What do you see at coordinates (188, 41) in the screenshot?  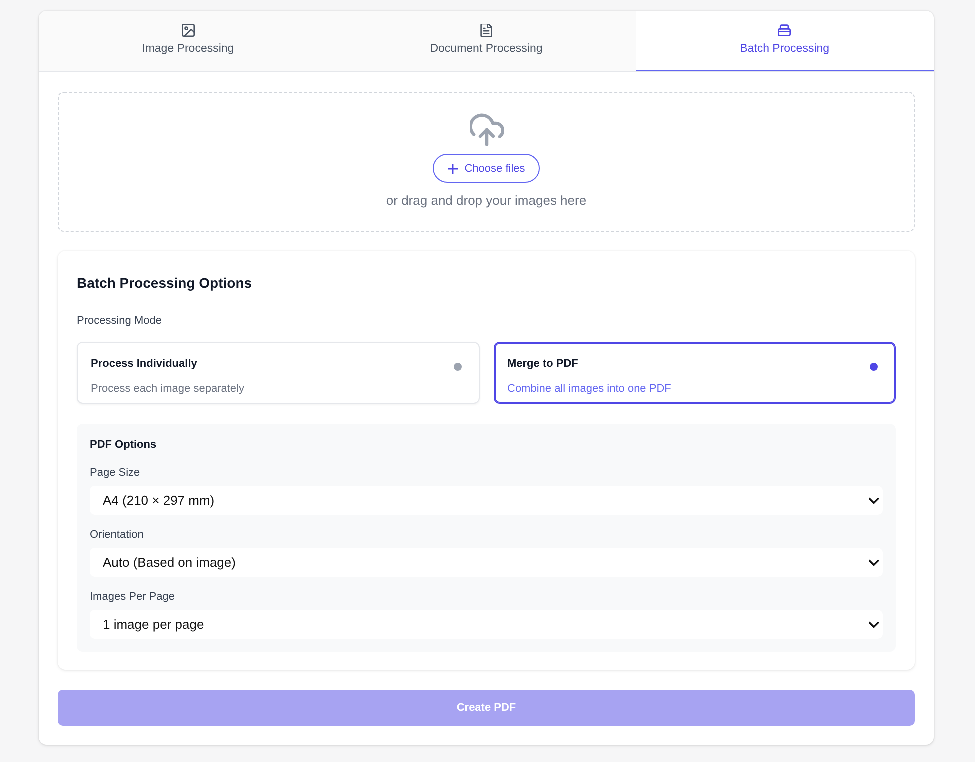 I see `tab: Image Processing` at bounding box center [188, 41].